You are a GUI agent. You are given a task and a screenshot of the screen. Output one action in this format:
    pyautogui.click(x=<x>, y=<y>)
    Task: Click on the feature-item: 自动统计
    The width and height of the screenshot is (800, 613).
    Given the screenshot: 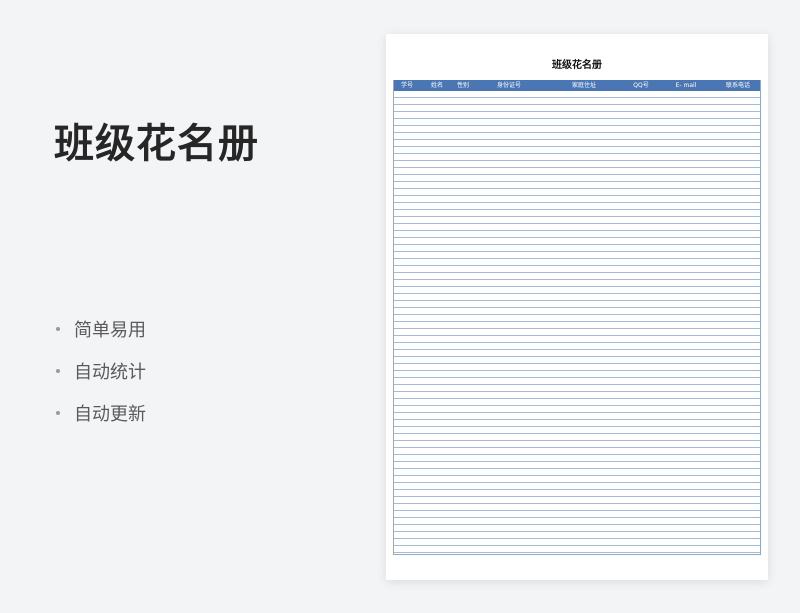 What is the action you would take?
    pyautogui.click(x=100, y=371)
    